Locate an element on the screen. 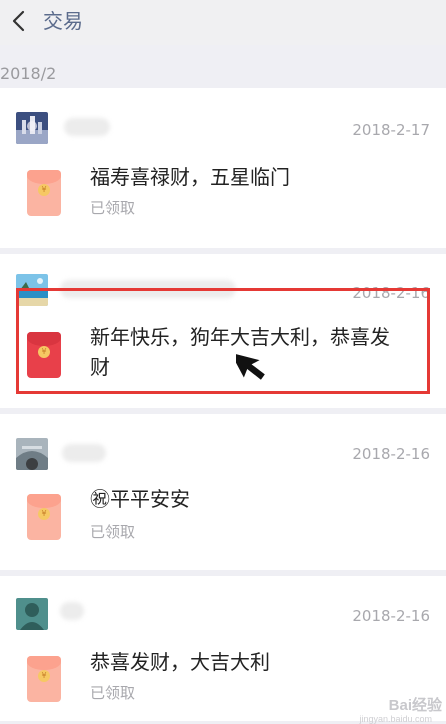 This screenshot has height=724, width=446. highlight-box is located at coordinates (223, 341).